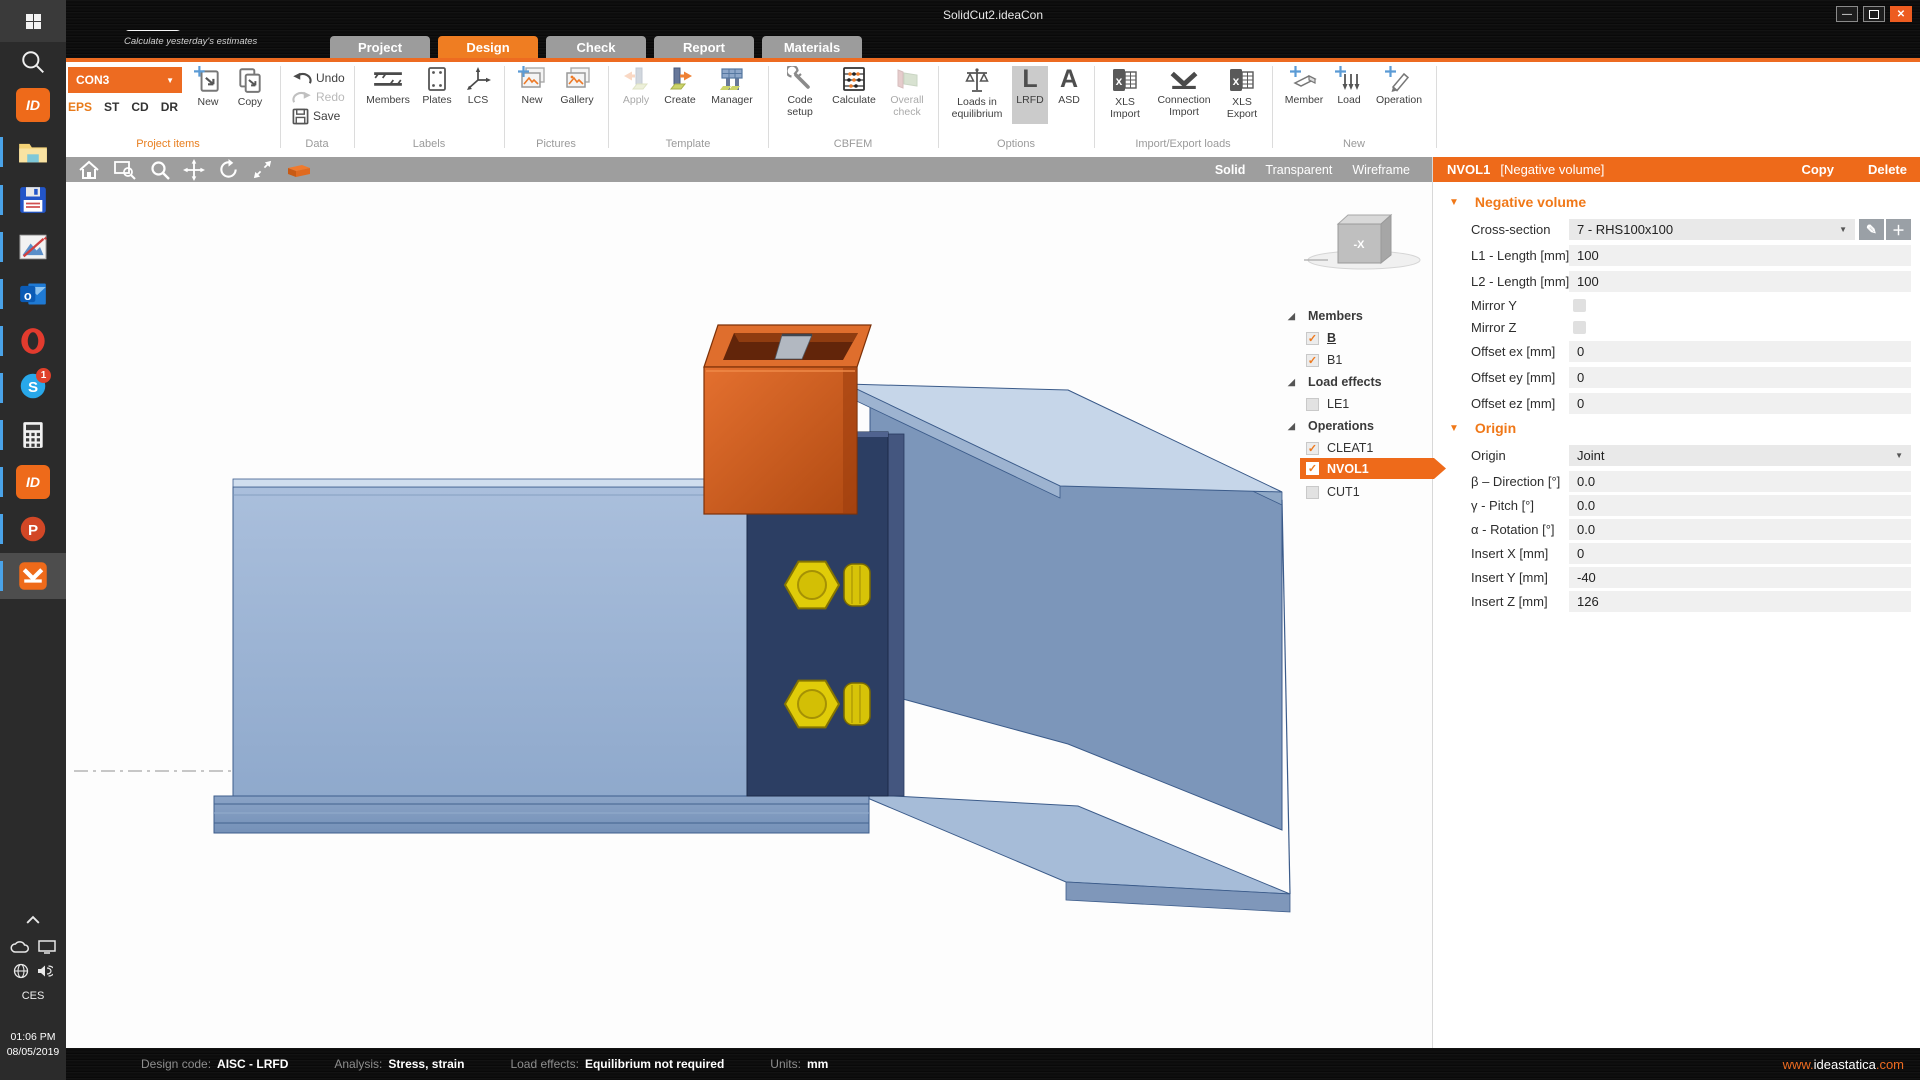  Describe the element at coordinates (1373, 468) in the screenshot. I see `selected-row-highlight: NVOL1` at that location.